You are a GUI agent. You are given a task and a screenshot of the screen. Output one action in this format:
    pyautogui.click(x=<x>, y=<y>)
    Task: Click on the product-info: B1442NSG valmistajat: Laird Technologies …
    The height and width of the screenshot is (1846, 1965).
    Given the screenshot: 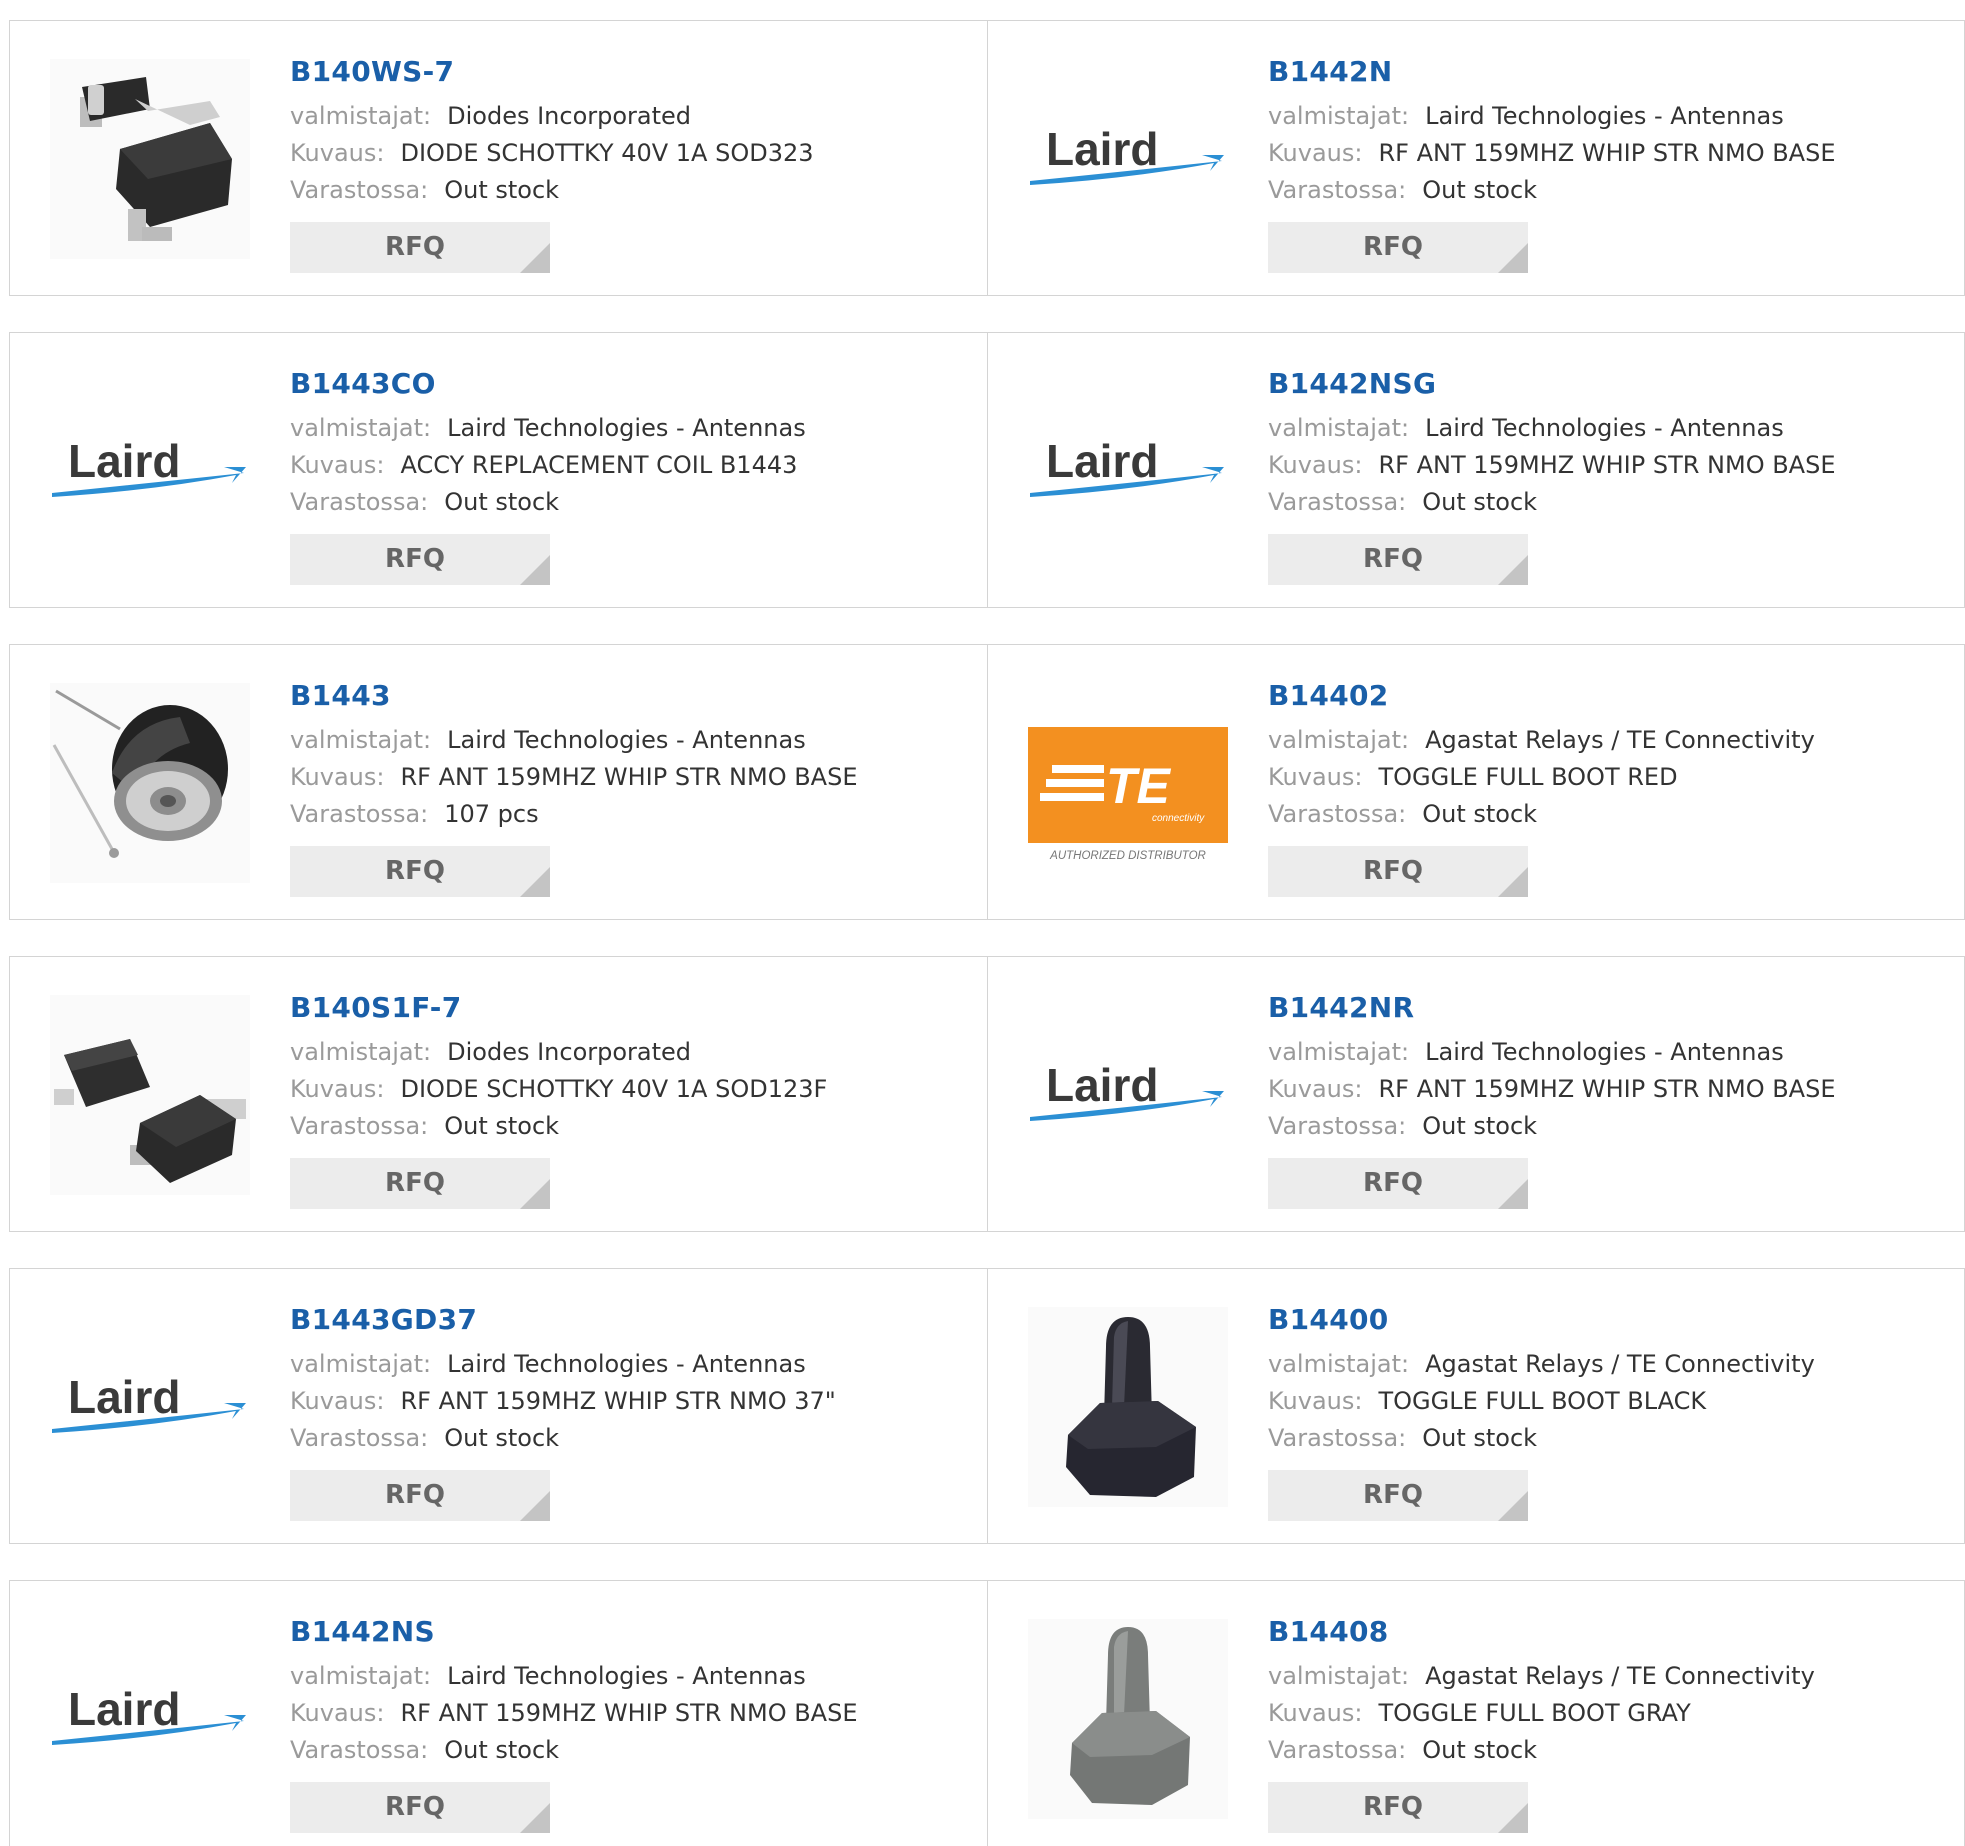 What is the action you would take?
    pyautogui.click(x=1606, y=442)
    